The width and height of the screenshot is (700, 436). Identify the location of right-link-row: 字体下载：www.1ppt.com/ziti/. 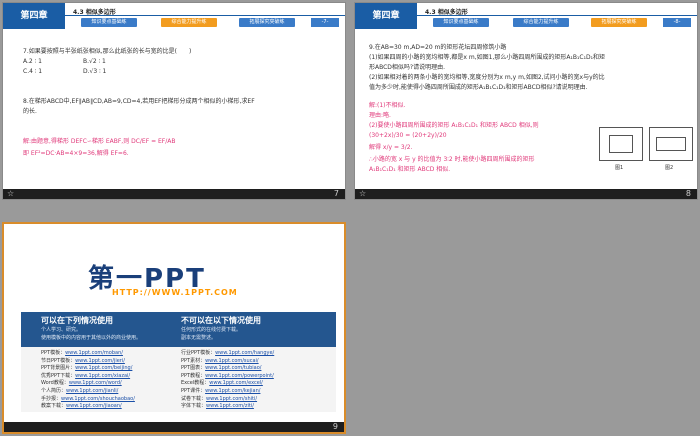
(217, 405).